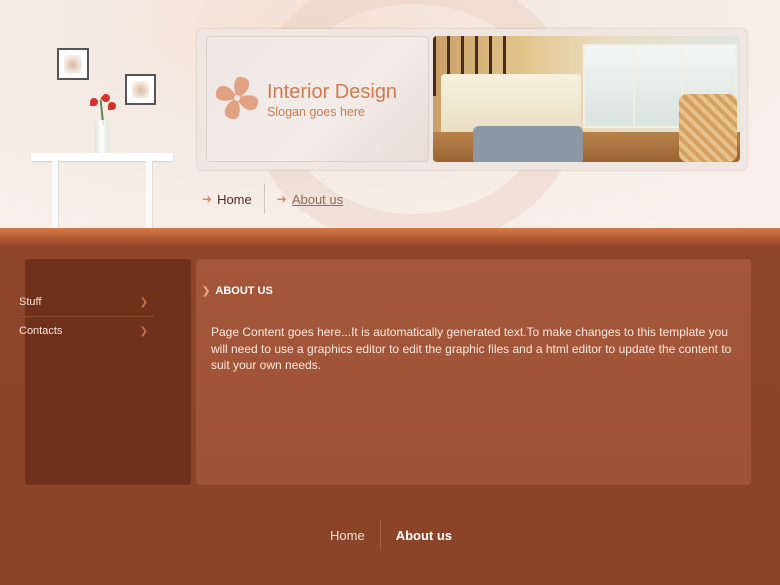 Image resolution: width=780 pixels, height=585 pixels. I want to click on side-table-image, so click(102, 157).